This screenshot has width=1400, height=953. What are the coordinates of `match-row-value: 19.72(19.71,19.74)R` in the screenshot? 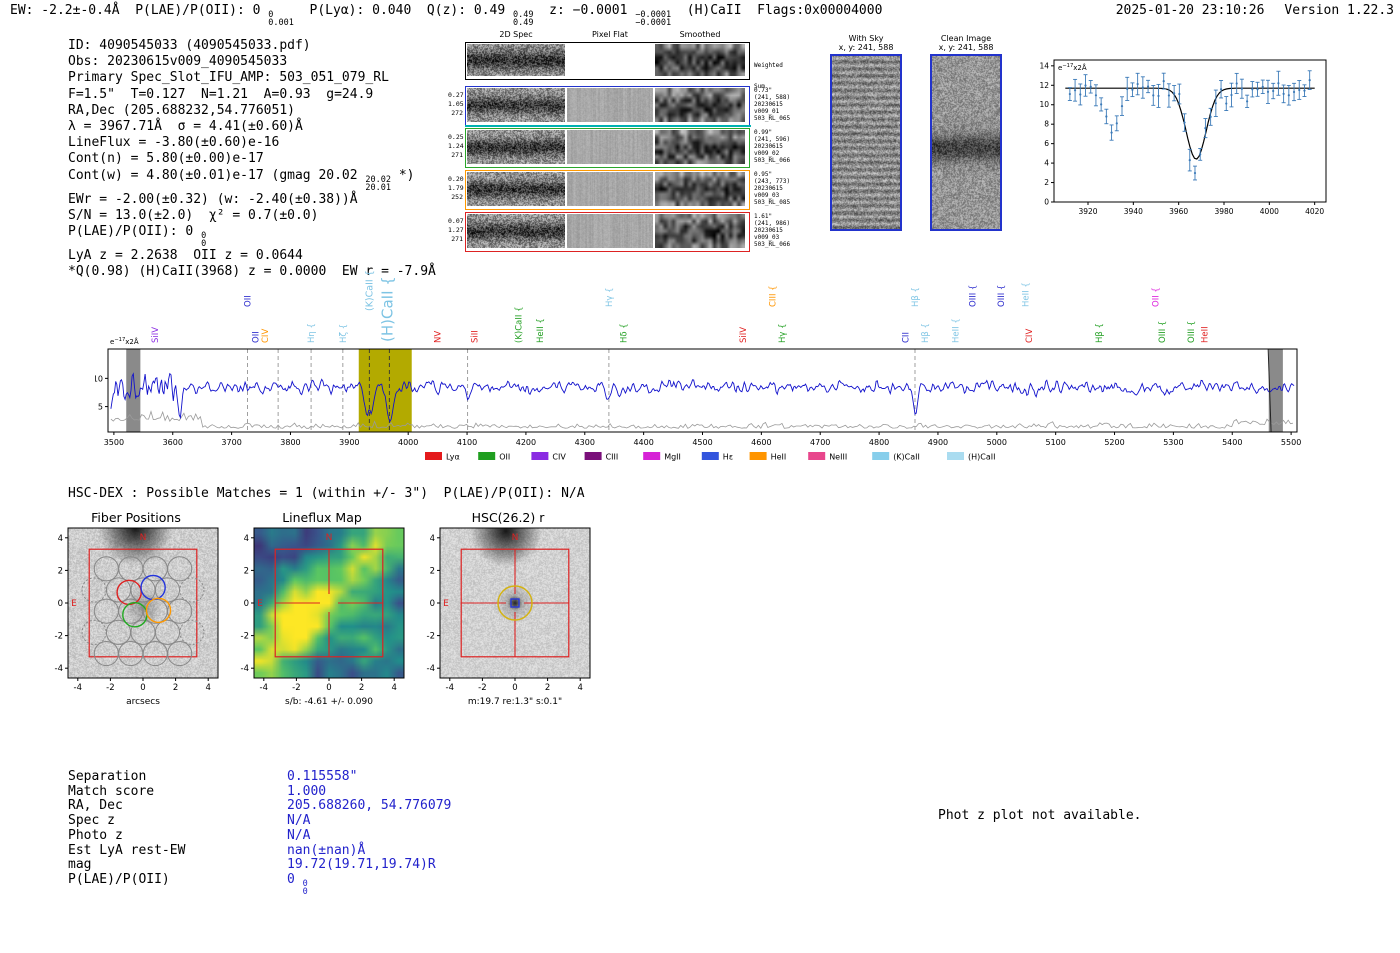 It's located at (361, 865).